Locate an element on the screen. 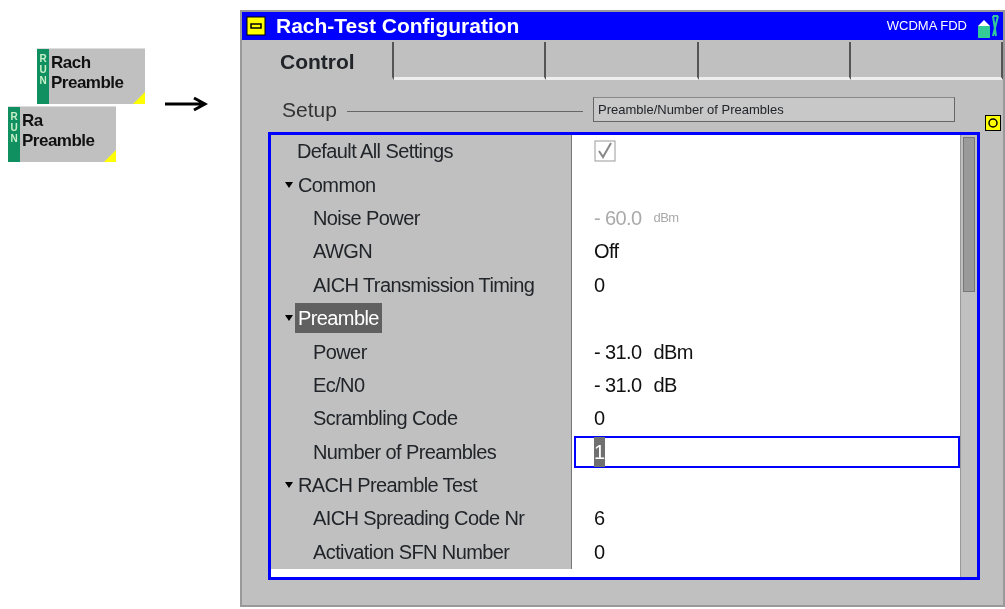  input-field: 1 is located at coordinates (767, 451).